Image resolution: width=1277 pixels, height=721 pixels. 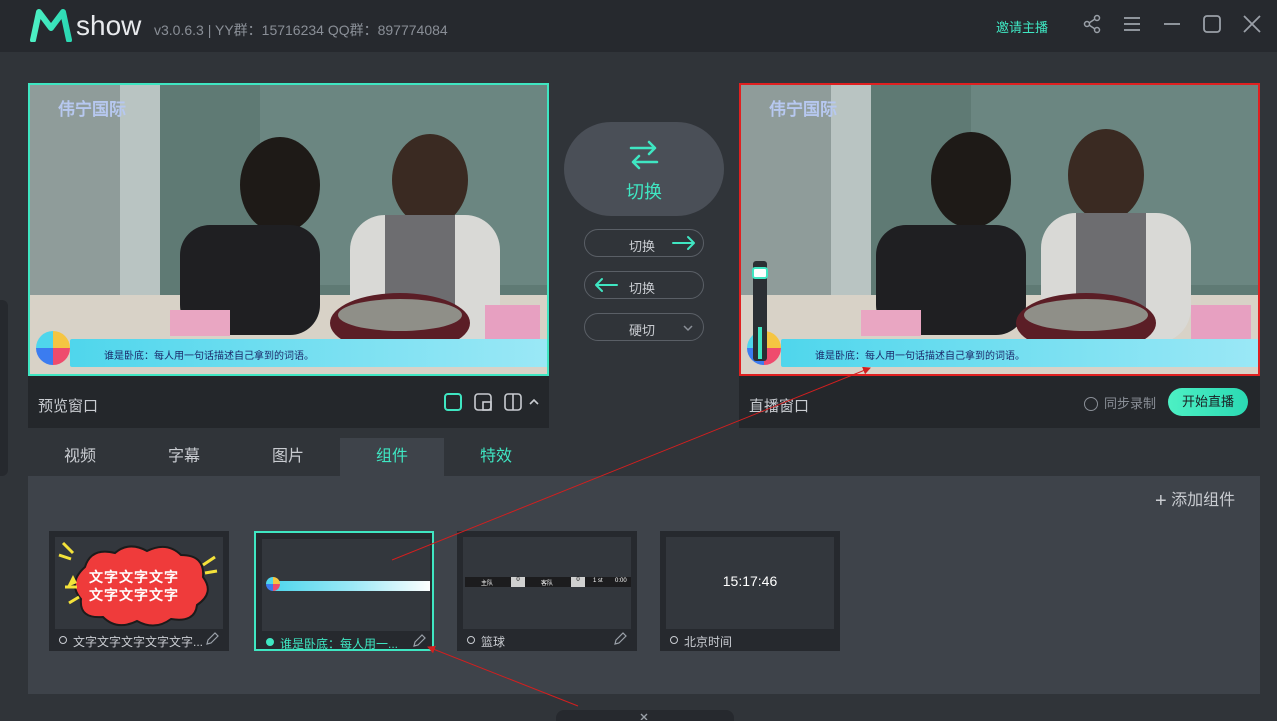 What do you see at coordinates (803, 109) in the screenshot?
I see `live-watermark: 伟宁国际` at bounding box center [803, 109].